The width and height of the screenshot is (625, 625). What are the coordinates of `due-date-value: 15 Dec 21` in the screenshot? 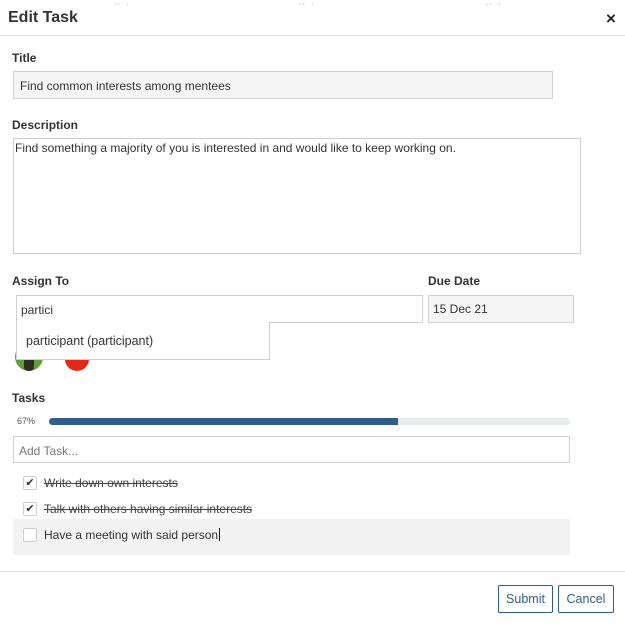 It's located at (460, 309).